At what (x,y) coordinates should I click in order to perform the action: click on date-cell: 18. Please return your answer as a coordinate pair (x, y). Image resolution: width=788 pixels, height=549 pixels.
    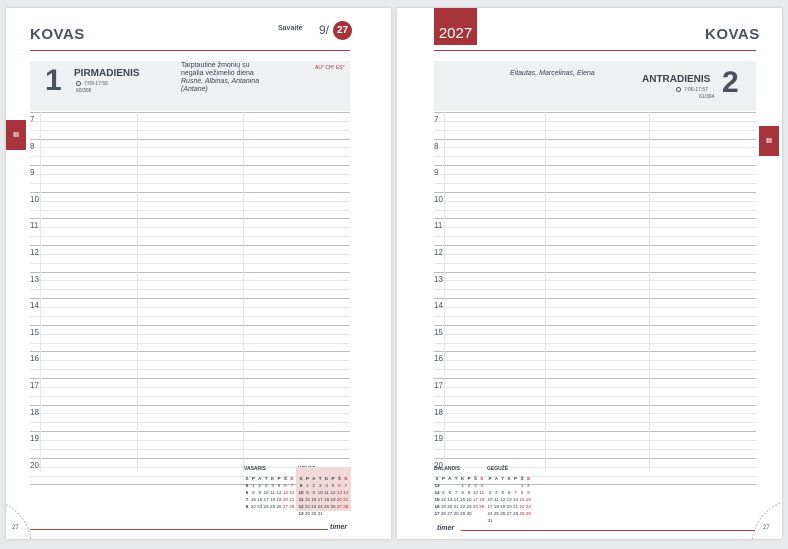
    Looking at the image, I should click on (496, 506).